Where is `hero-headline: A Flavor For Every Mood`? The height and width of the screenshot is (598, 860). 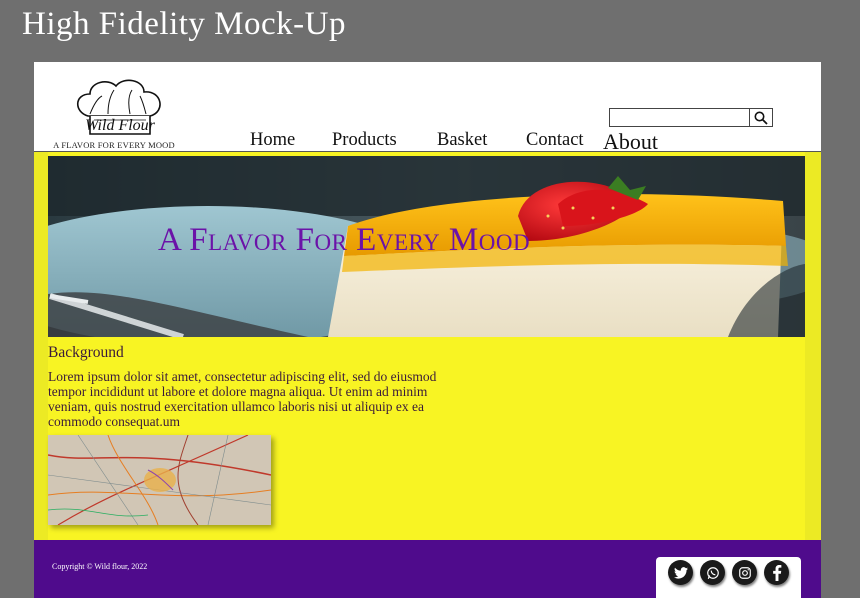 hero-headline: A Flavor For Every Mood is located at coordinates (344, 240).